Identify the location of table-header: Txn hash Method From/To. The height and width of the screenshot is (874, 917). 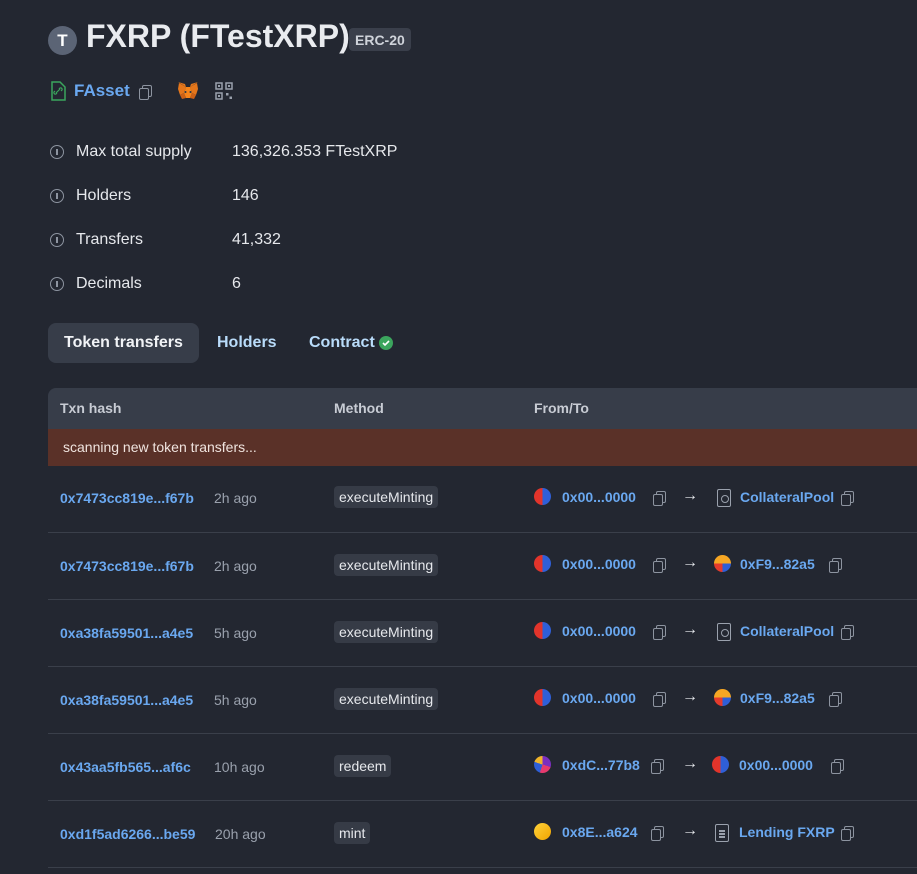
(482, 408).